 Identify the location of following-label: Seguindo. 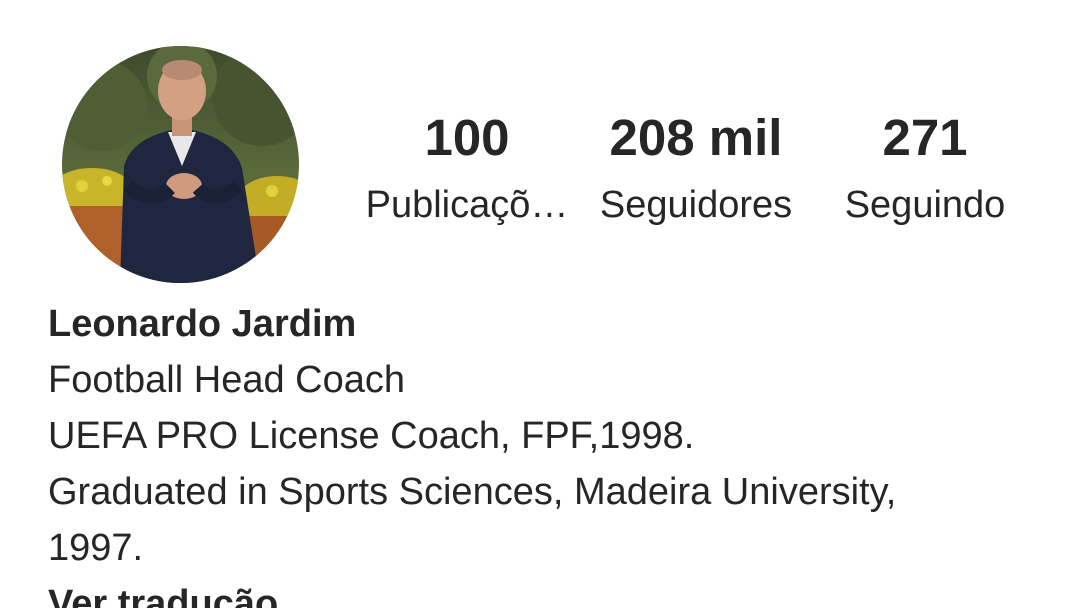
(925, 205).